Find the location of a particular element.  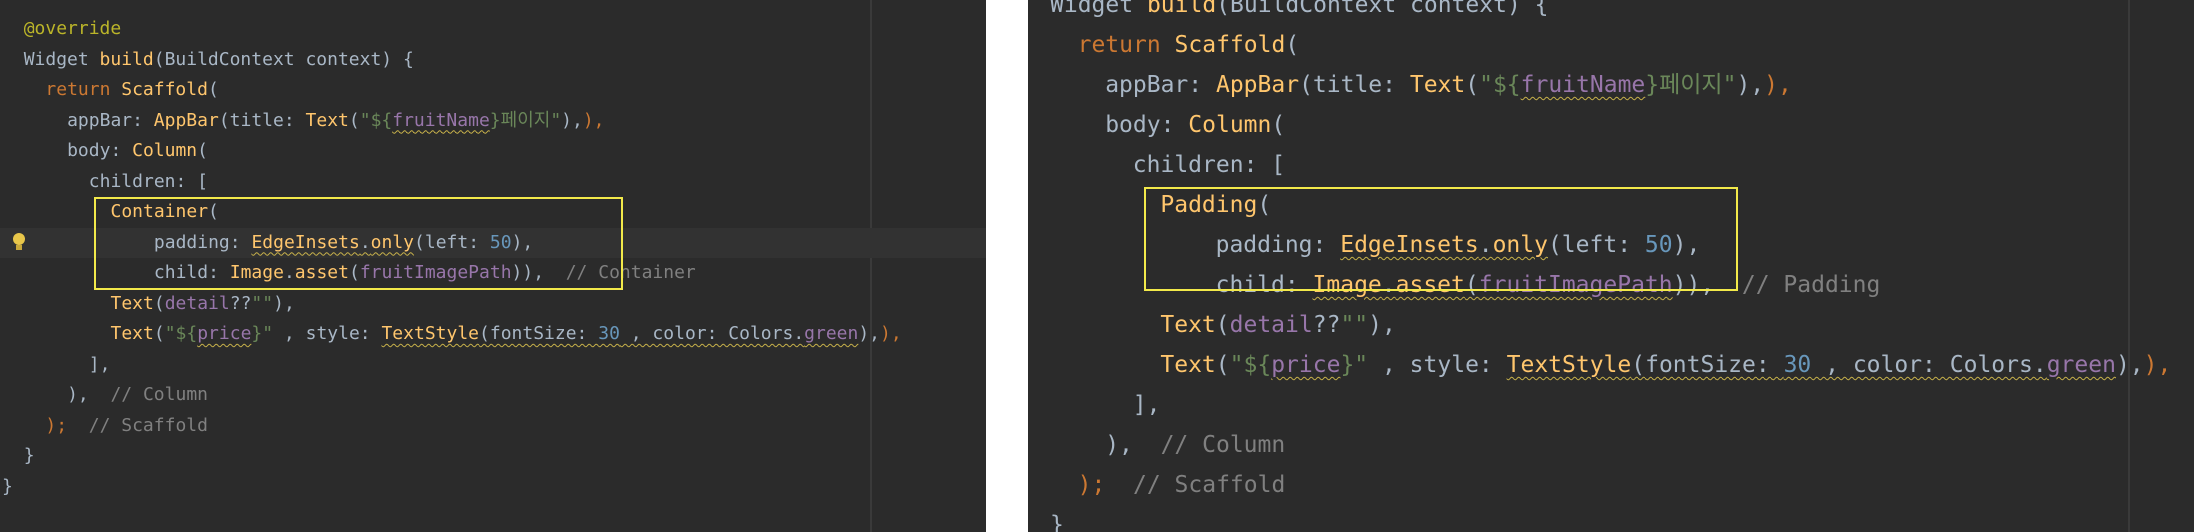

code-token: @override is located at coordinates (72, 28).